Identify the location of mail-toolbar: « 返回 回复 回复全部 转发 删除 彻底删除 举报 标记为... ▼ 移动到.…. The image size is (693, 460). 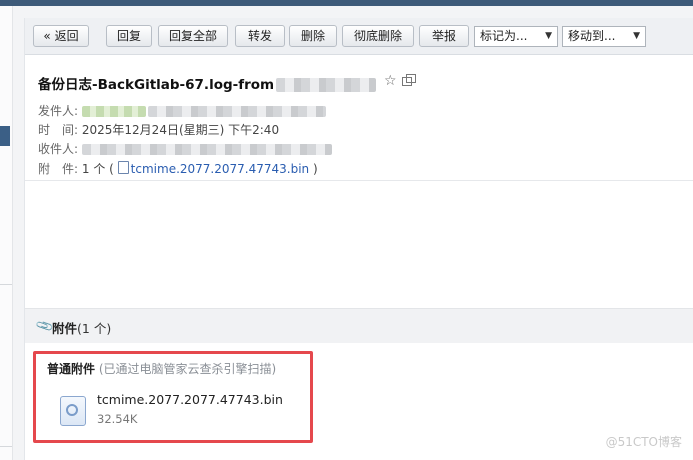
(359, 36).